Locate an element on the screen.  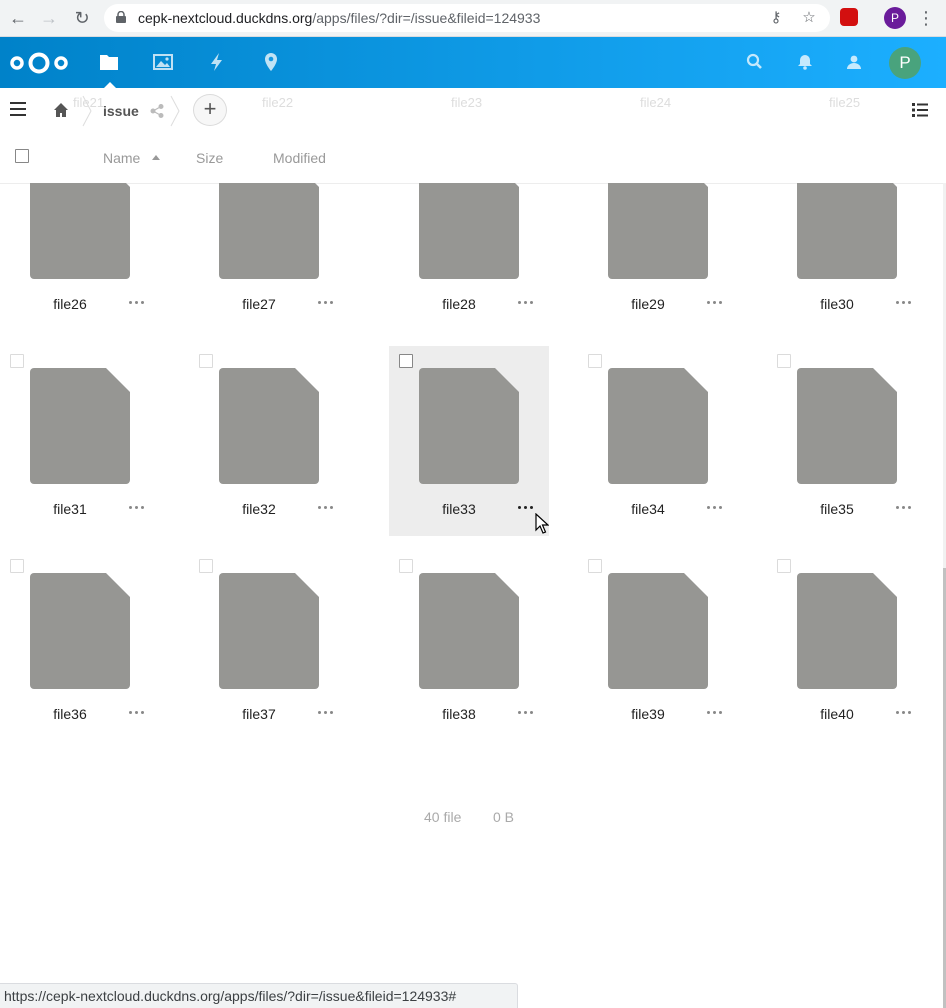
file-name: file30 is located at coordinates (836, 304).